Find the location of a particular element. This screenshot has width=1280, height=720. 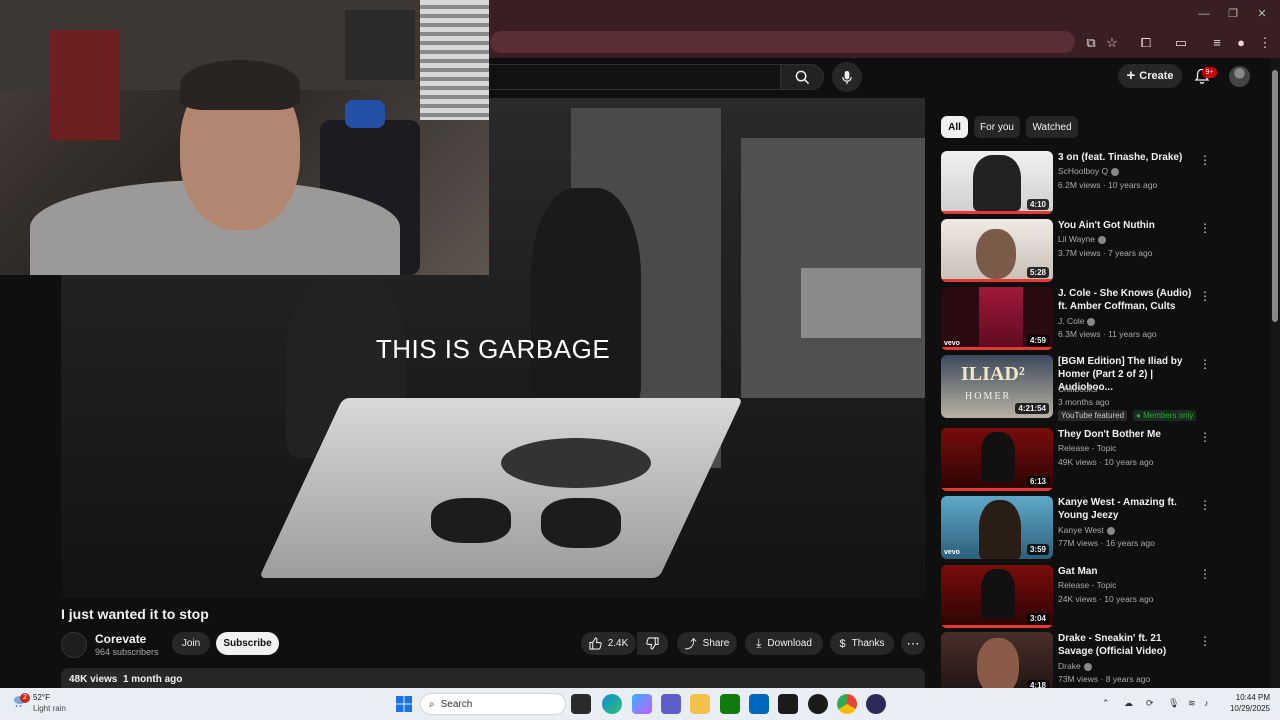

menu-dots-icon: ⋮ is located at coordinates (1265, 43).